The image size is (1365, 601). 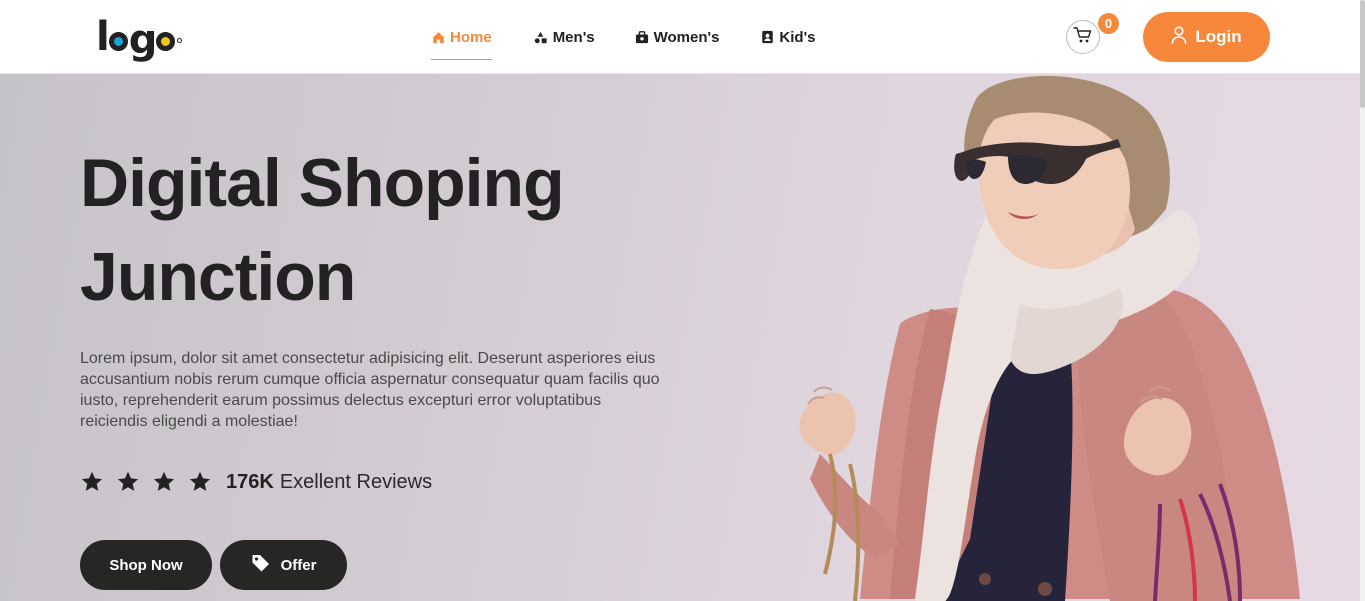 I want to click on page-scrollbar, so click(x=1362, y=300).